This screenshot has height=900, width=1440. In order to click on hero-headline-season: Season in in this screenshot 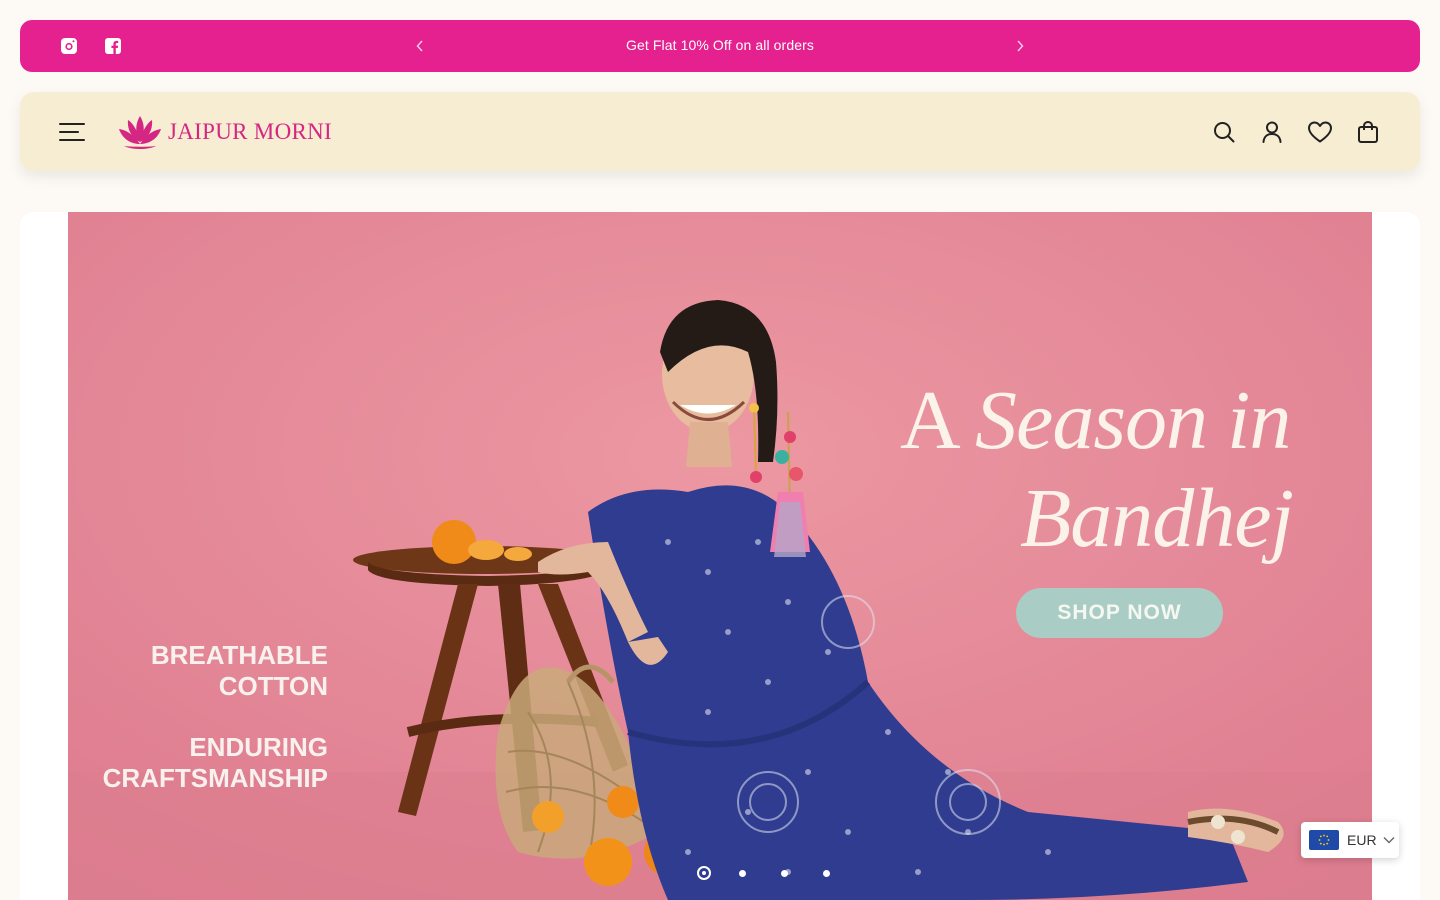, I will do `click(1133, 420)`.